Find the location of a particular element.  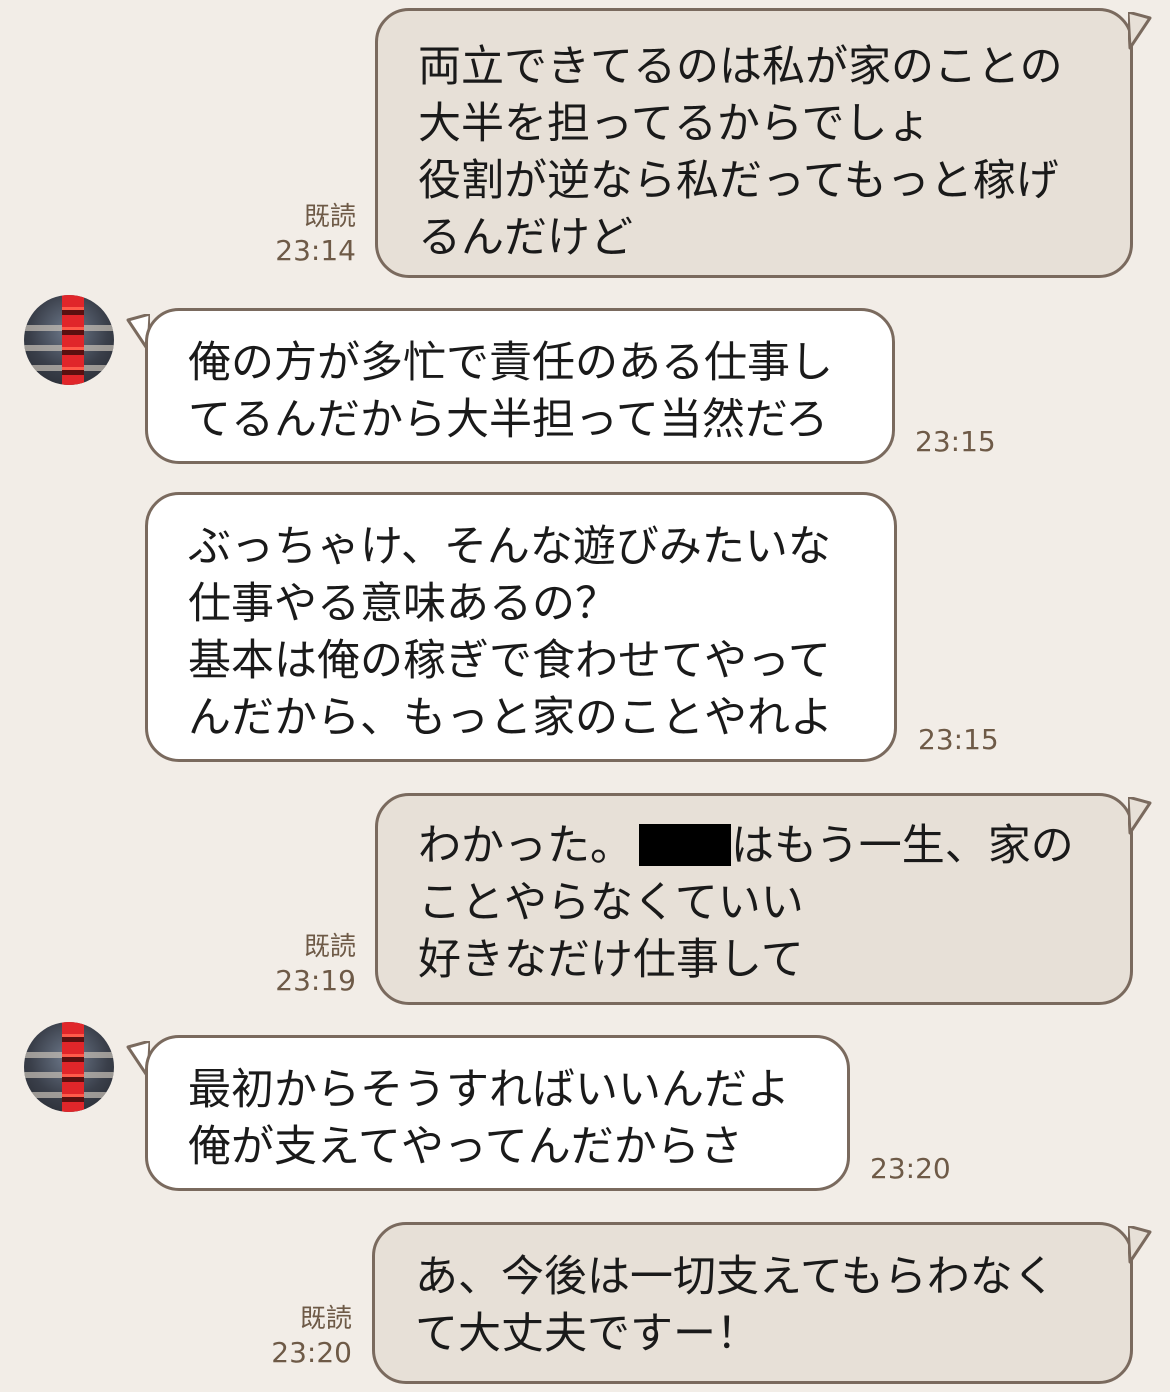

message-text-line: ぶっちゃけ、そんな遊びみたいな is located at coordinates (509, 547).